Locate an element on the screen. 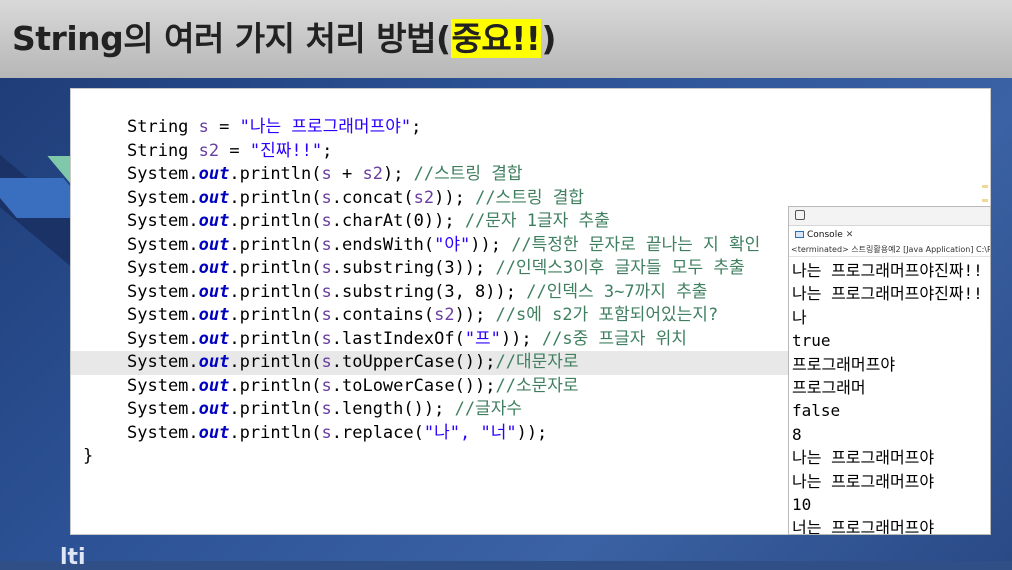 Image resolution: width=1012 pixels, height=570 pixels. title-bar: String의 여러 가지 처리 방법(중요!!) is located at coordinates (506, 39).